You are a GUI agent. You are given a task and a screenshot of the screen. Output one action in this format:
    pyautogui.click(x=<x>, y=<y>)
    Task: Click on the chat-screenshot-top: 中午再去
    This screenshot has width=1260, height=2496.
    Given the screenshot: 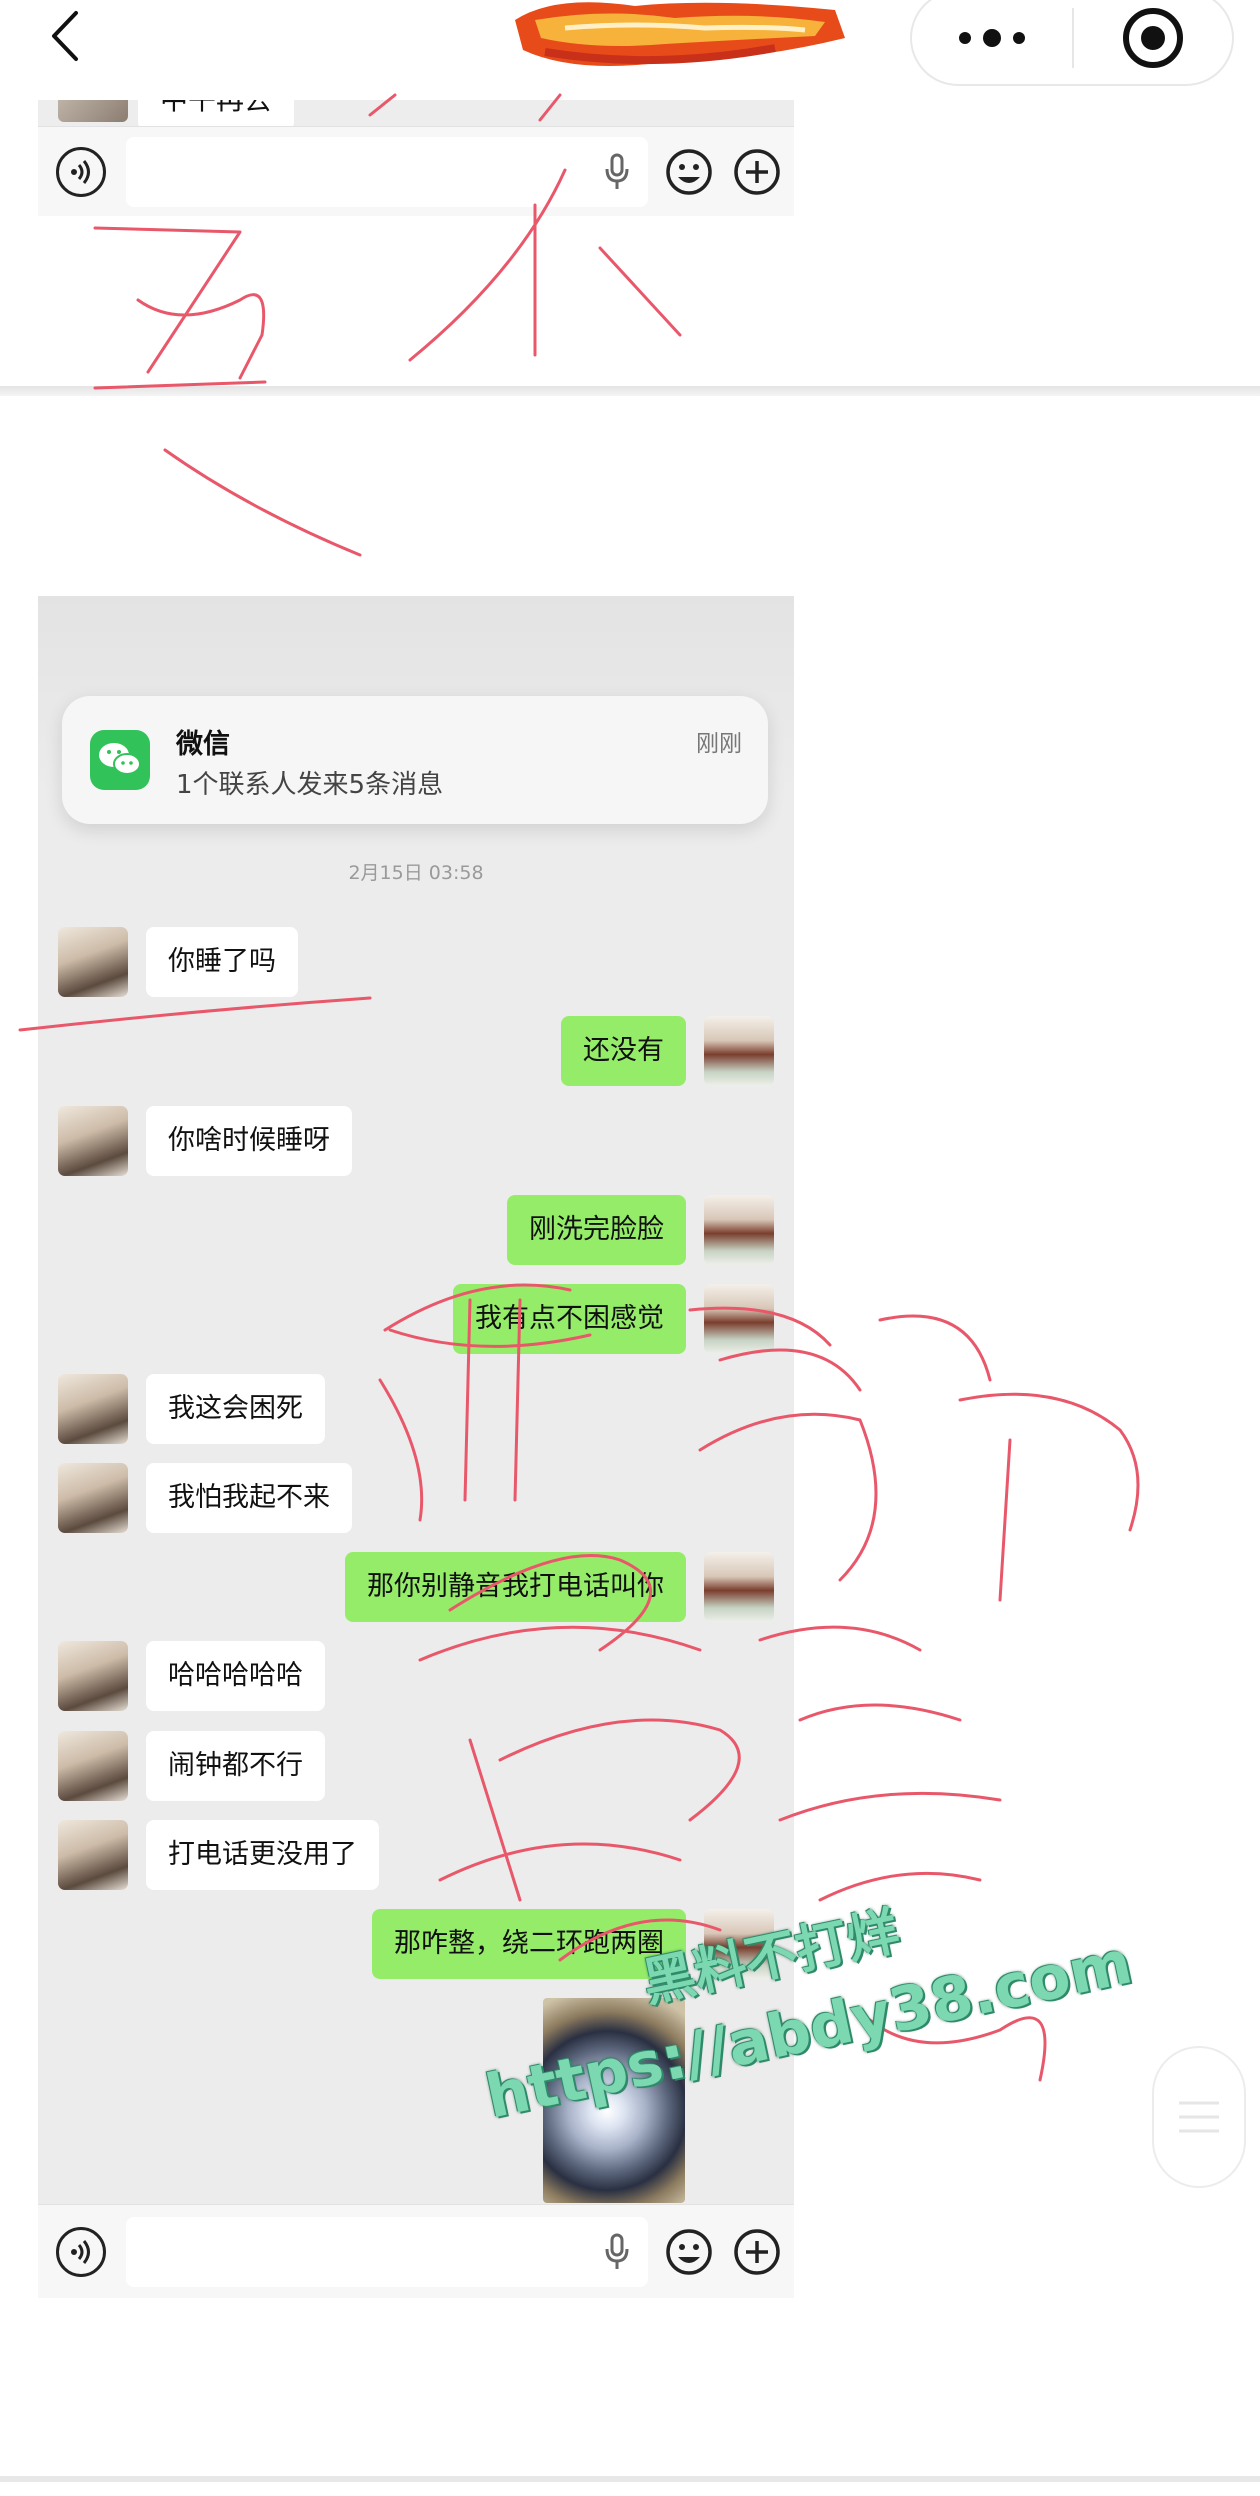 What is the action you would take?
    pyautogui.click(x=416, y=158)
    